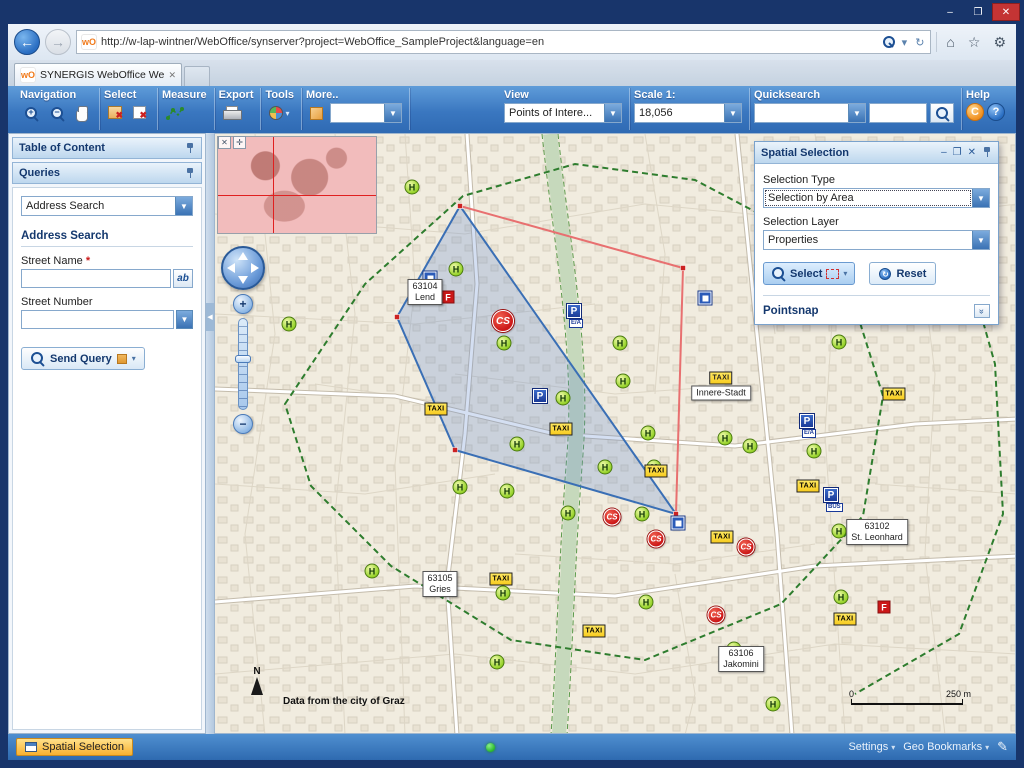 This screenshot has height=768, width=1024. I want to click on chevron-down-icon: ▾, so click(905, 42).